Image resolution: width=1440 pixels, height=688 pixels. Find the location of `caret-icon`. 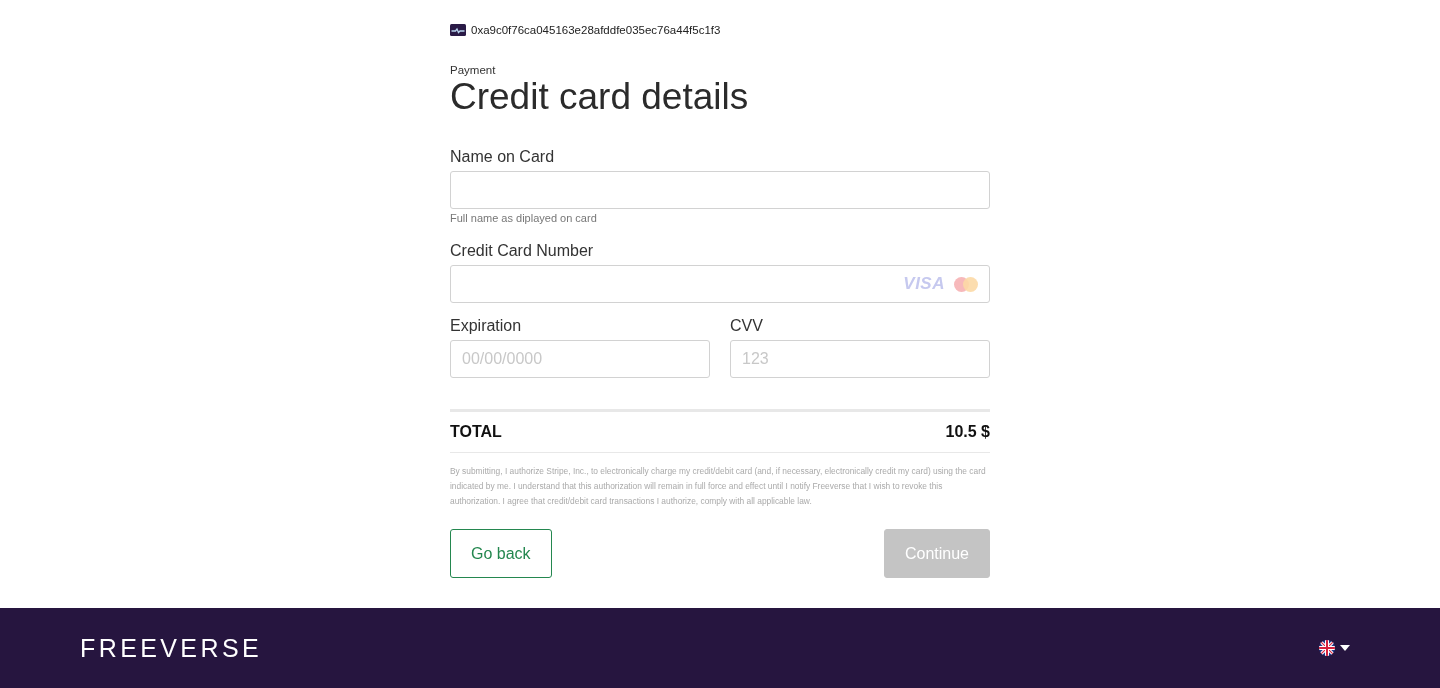

caret-icon is located at coordinates (1345, 648).